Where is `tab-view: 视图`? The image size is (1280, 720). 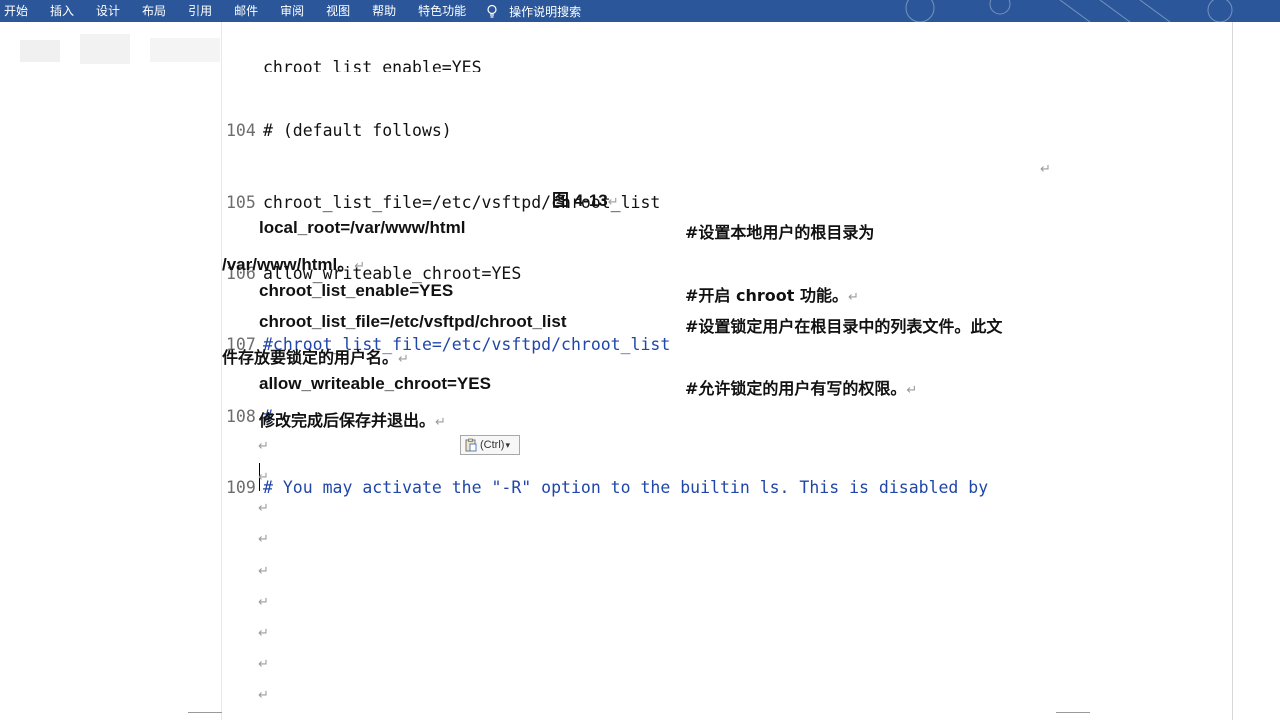 tab-view: 视图 is located at coordinates (338, 11).